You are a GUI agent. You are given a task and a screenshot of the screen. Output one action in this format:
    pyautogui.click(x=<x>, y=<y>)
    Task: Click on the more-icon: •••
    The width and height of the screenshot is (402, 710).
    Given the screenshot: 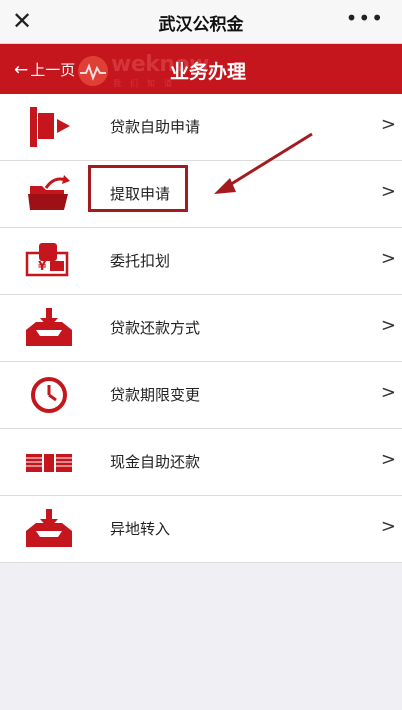 What is the action you would take?
    pyautogui.click(x=365, y=18)
    